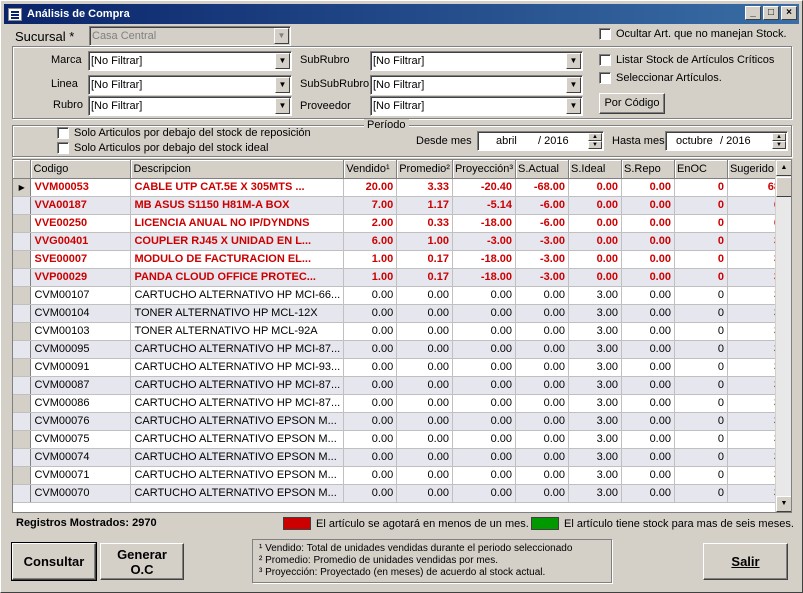  Describe the element at coordinates (476, 85) in the screenshot. I see `subsubrubro-select: [No Filtrar] ▼` at that location.